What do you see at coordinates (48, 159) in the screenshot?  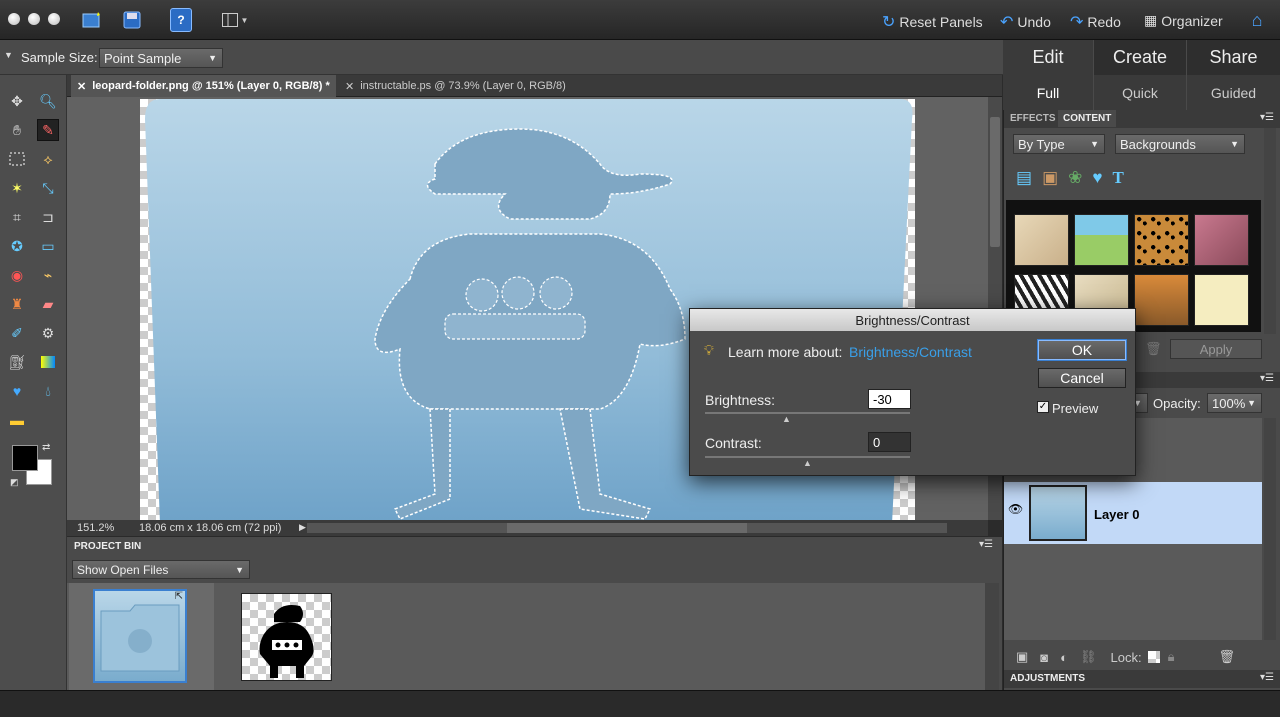 I see `lasso-tool-icon: ⟡` at bounding box center [48, 159].